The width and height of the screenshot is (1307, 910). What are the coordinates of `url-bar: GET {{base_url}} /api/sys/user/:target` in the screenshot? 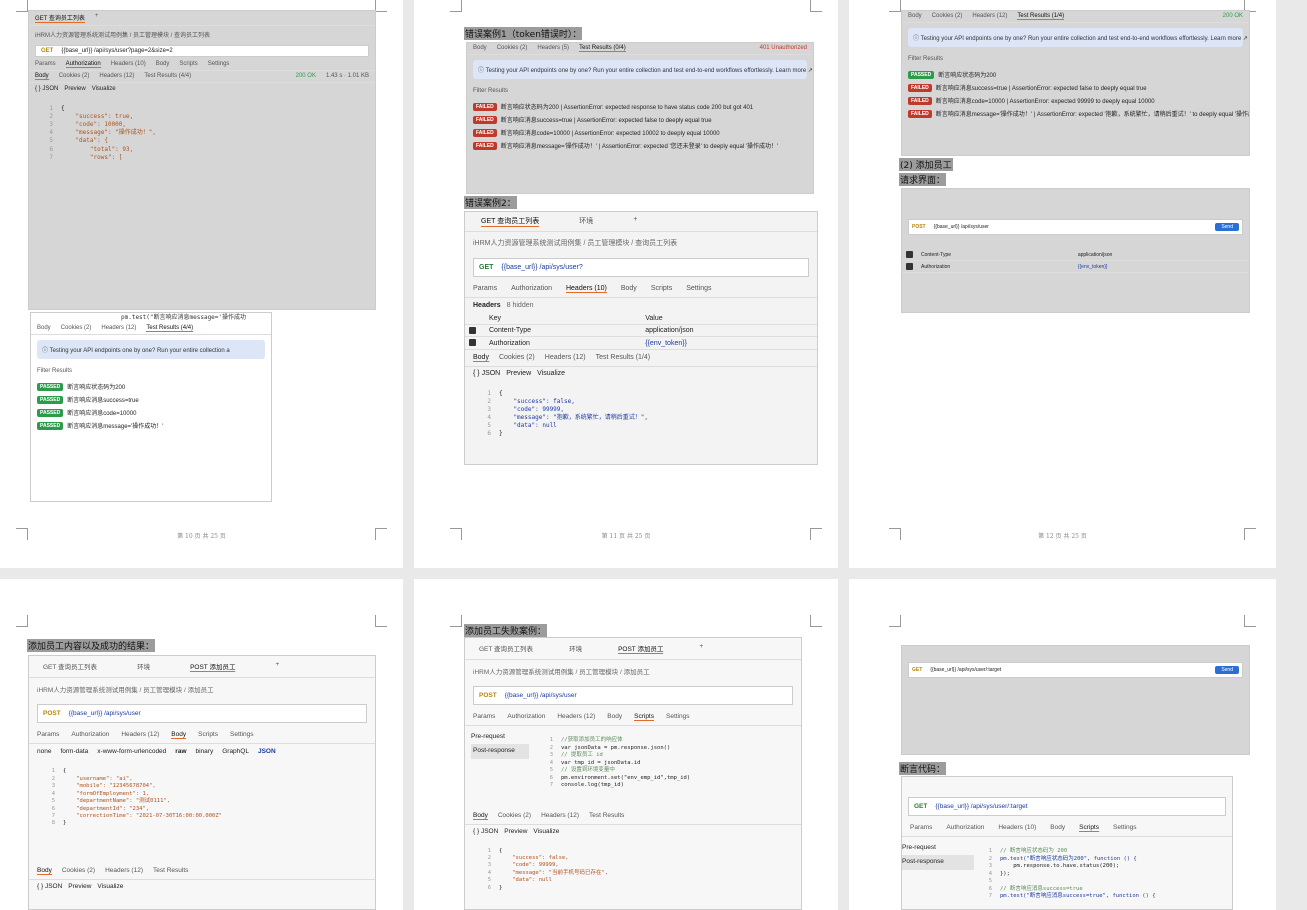 It's located at (1067, 806).